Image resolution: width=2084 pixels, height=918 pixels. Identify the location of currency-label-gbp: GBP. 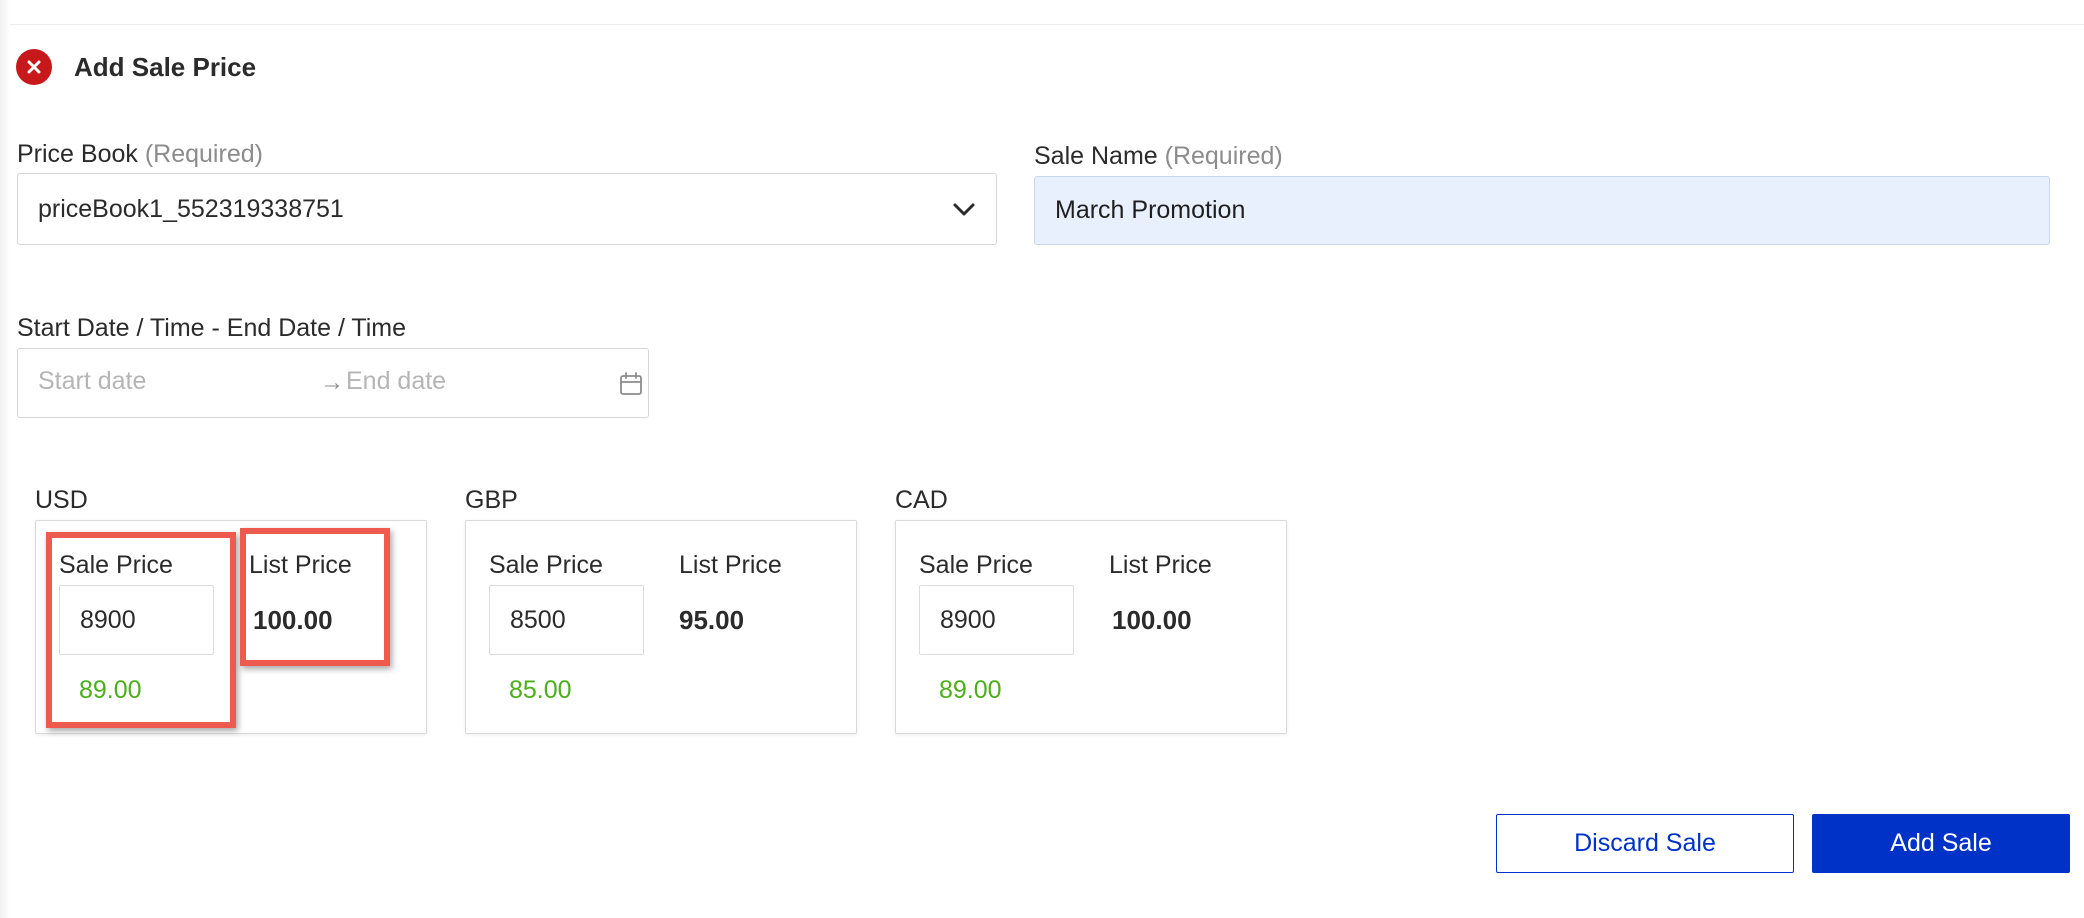
(491, 500).